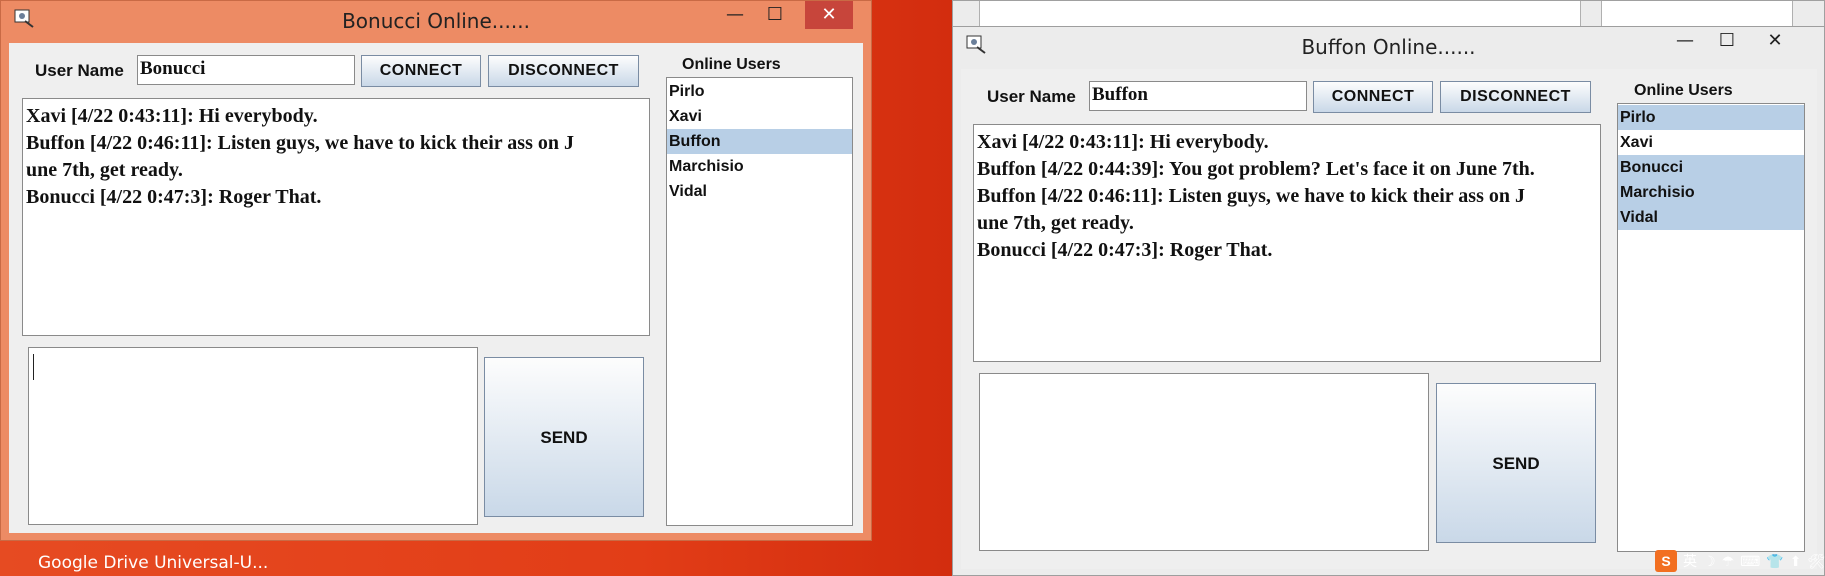 The width and height of the screenshot is (1825, 576). I want to click on upload-icon: ⬆, so click(1796, 561).